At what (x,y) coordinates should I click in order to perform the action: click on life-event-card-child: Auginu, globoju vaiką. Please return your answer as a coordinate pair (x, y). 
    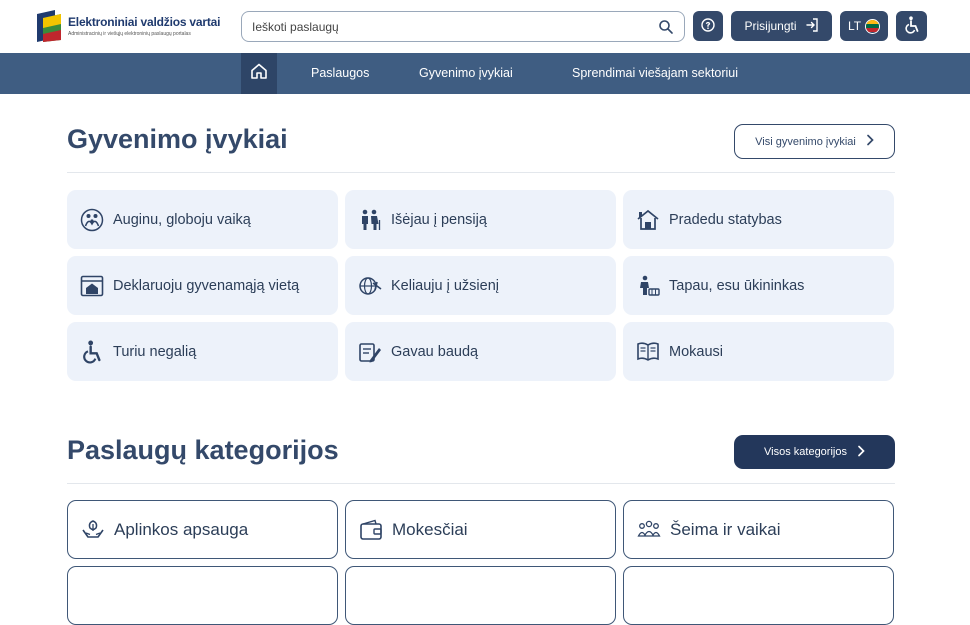
    Looking at the image, I should click on (202, 219).